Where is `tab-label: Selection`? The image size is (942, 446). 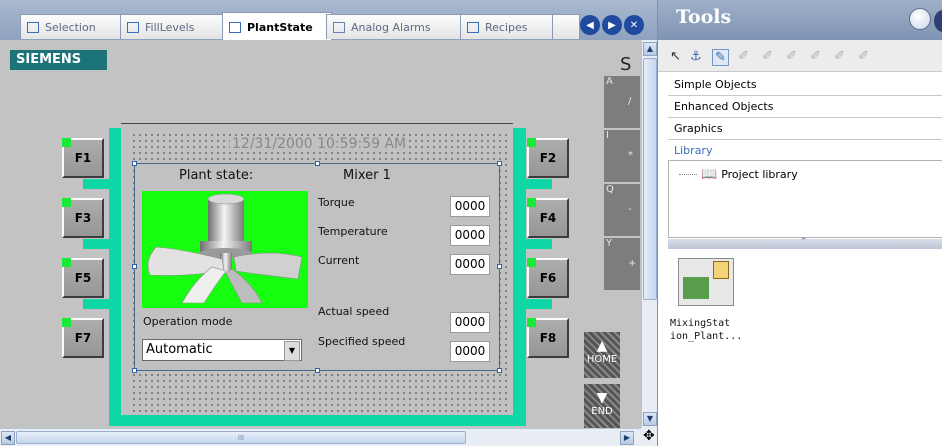 tab-label: Selection is located at coordinates (70, 27).